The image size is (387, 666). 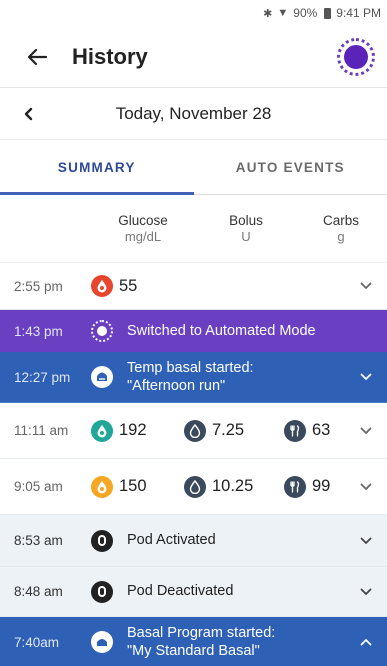 I want to click on temp-basal-icon, so click(x=102, y=377).